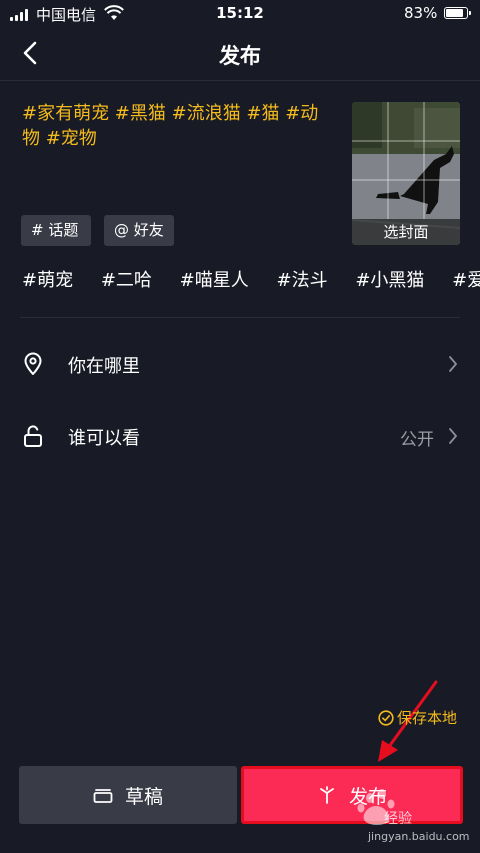  What do you see at coordinates (389, 280) in the screenshot?
I see `tag-item: #小黑猫` at bounding box center [389, 280].